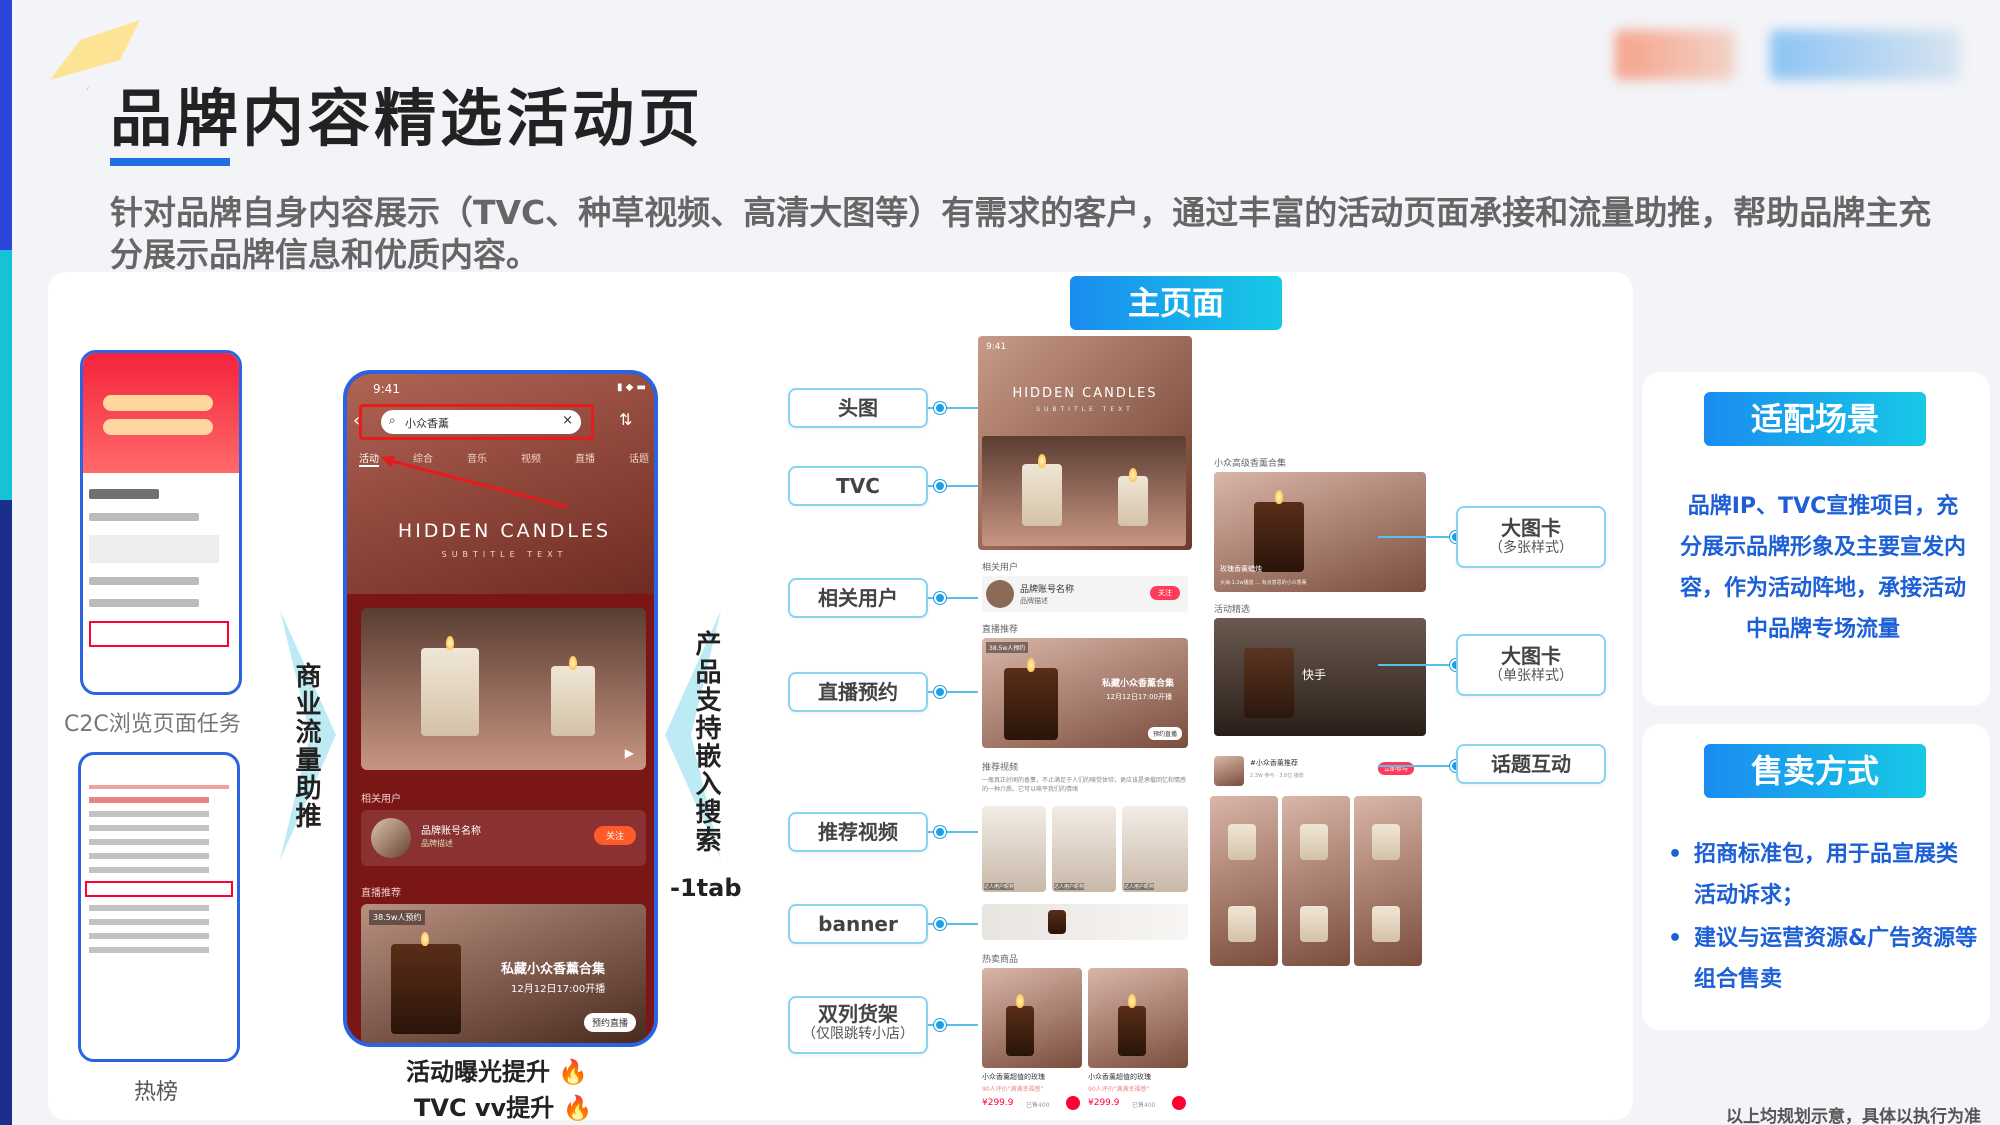  What do you see at coordinates (1085, 922) in the screenshot?
I see `banner` at bounding box center [1085, 922].